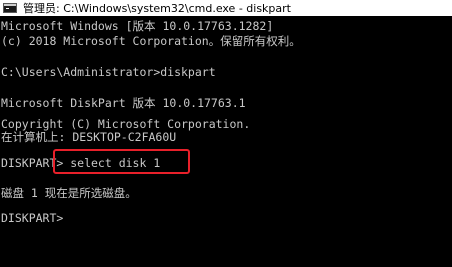  I want to click on cmd-icon, so click(10, 8).